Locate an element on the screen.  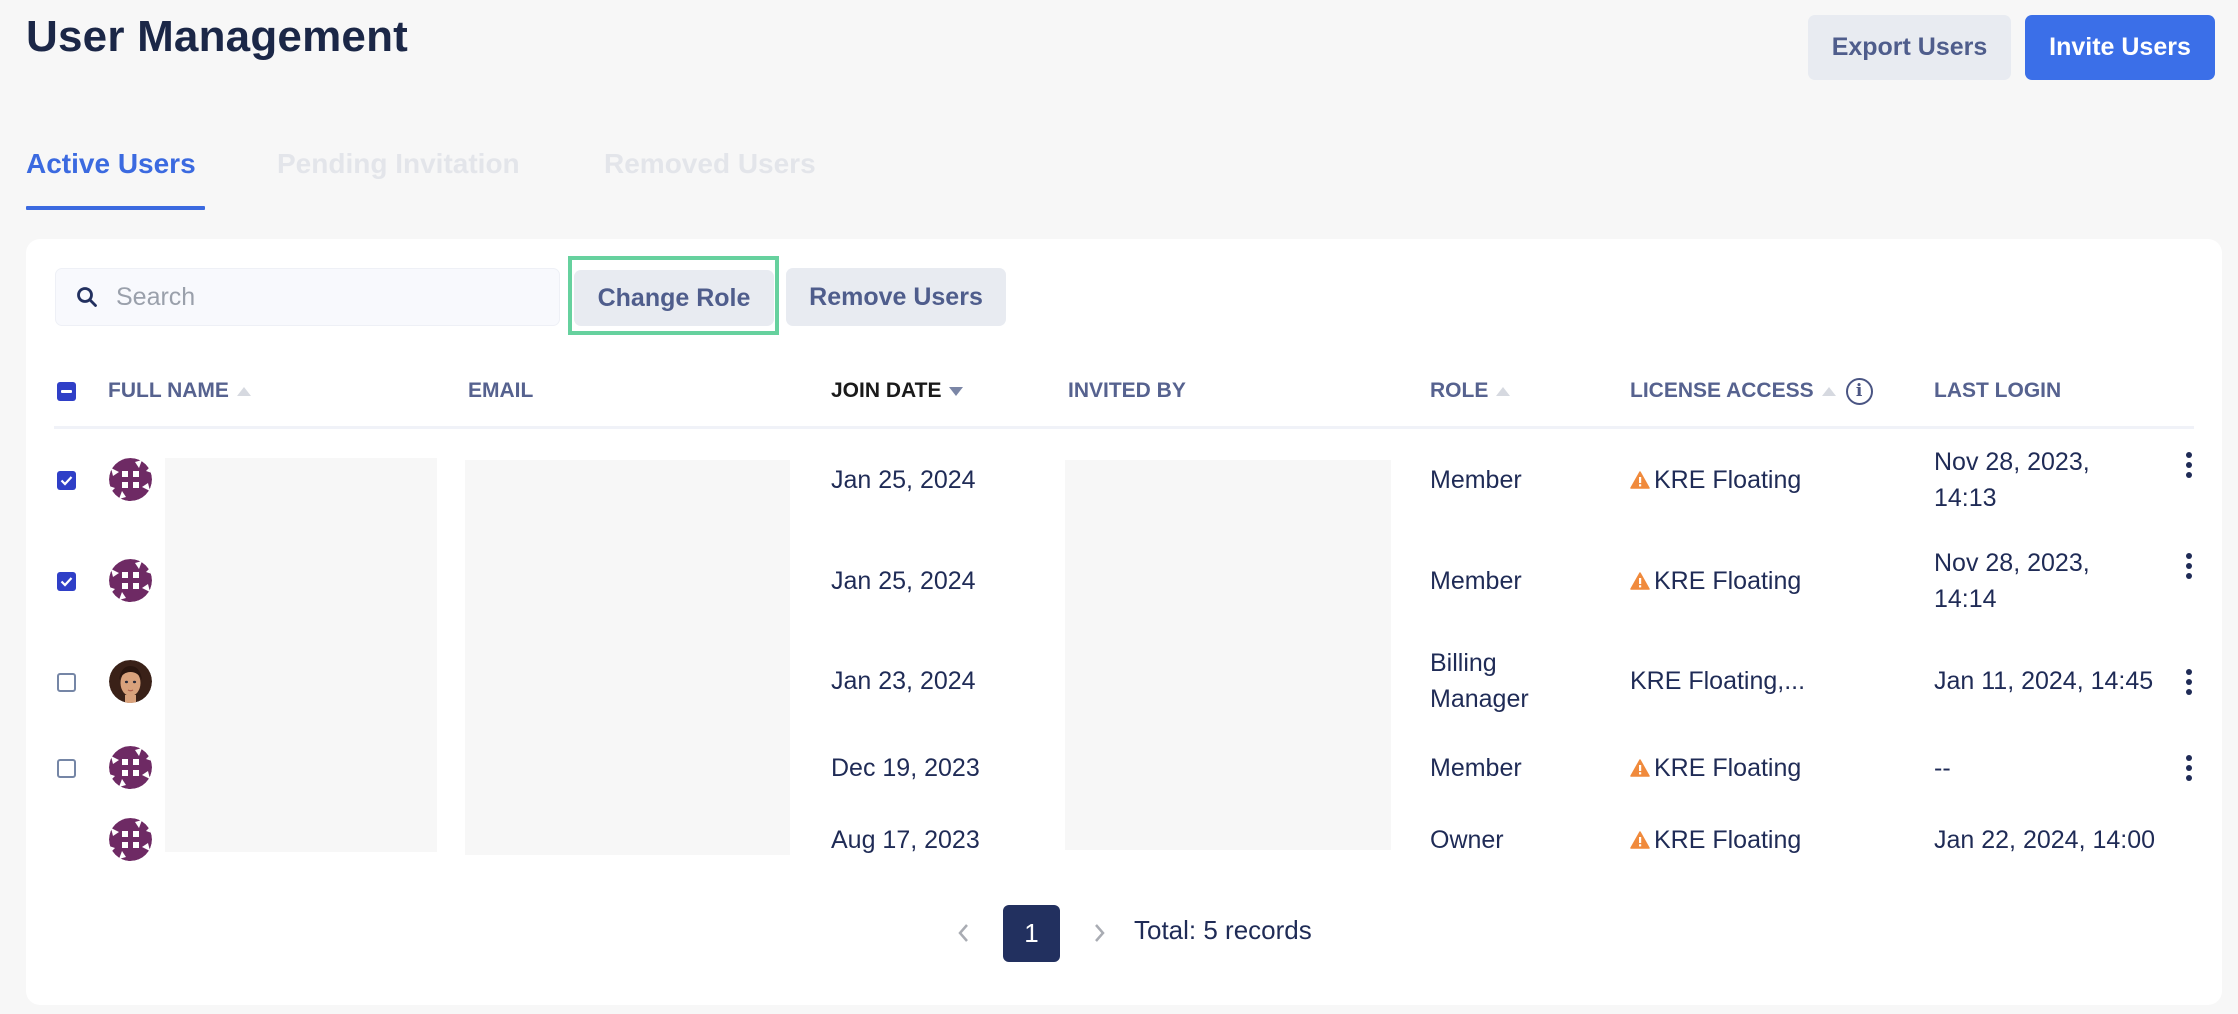
column-header-email: EMAIL is located at coordinates (500, 391).